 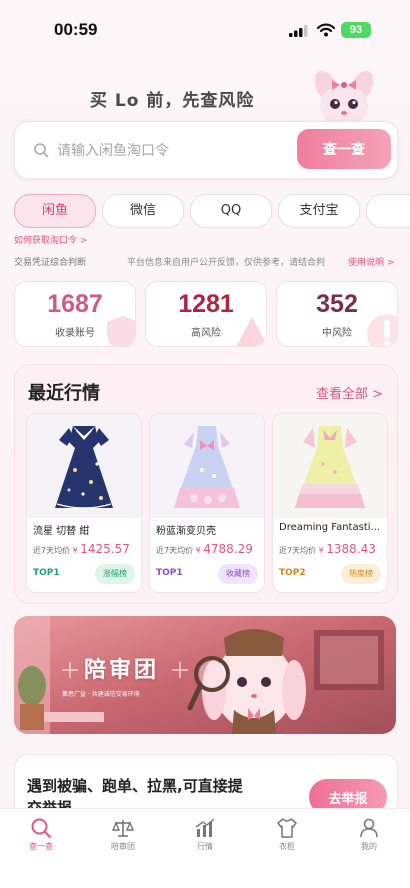 I want to click on cellular-signal-icon, so click(x=298, y=31).